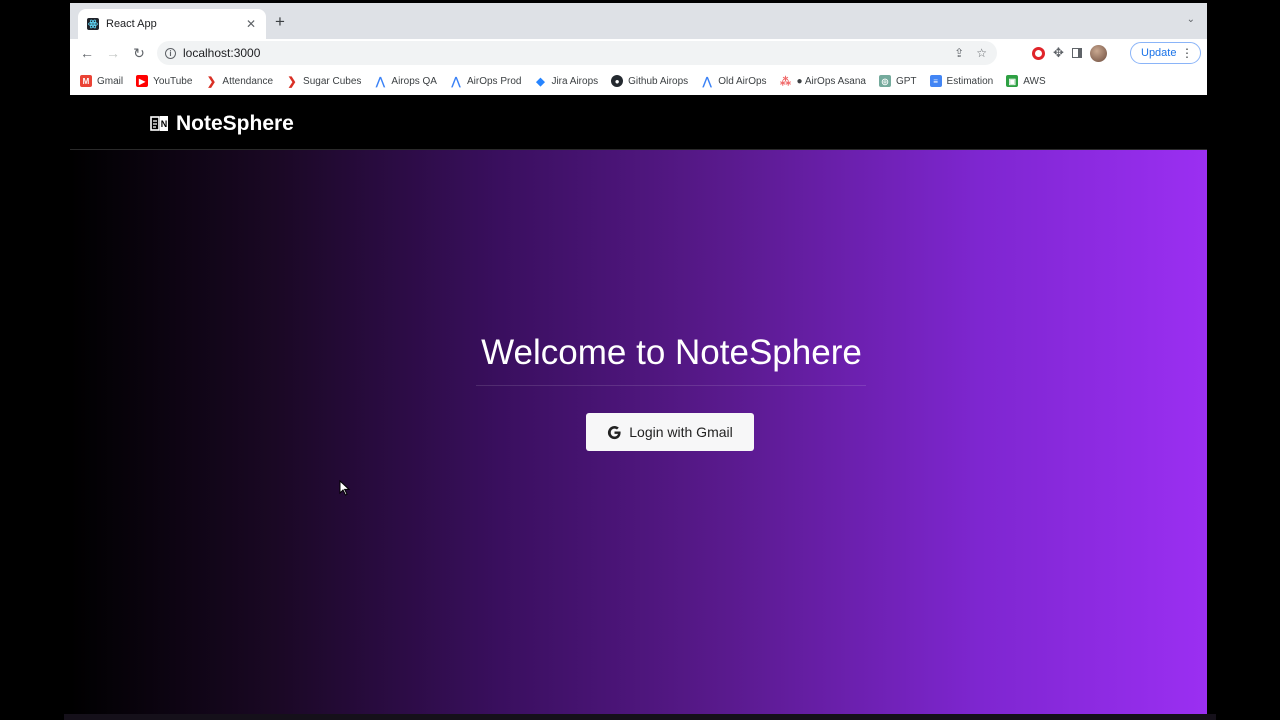 The width and height of the screenshot is (1280, 720). I want to click on youtube-icon: ▶, so click(142, 81).